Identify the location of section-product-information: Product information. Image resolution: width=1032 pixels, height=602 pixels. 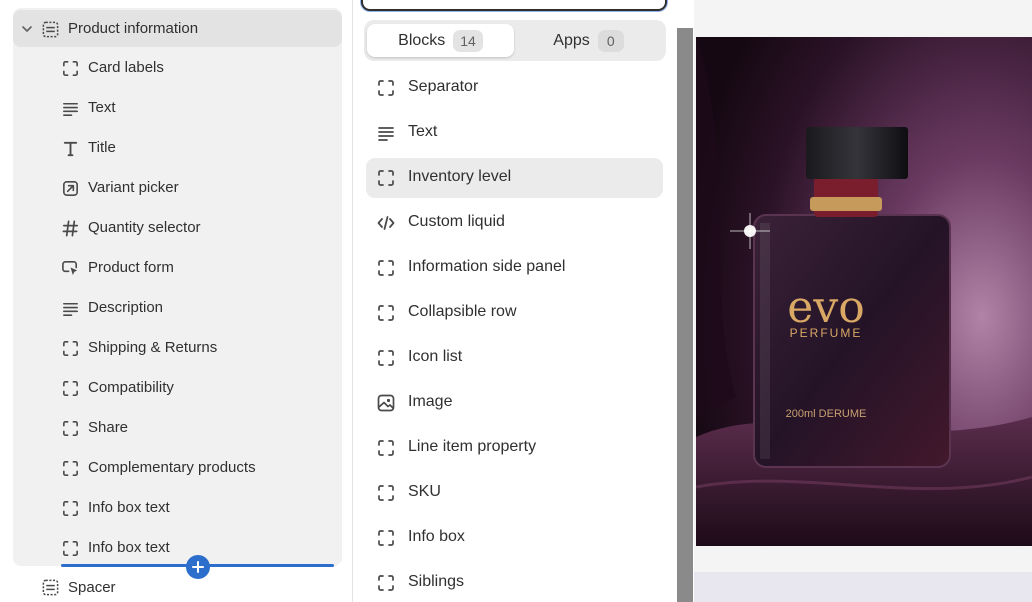
(177, 28).